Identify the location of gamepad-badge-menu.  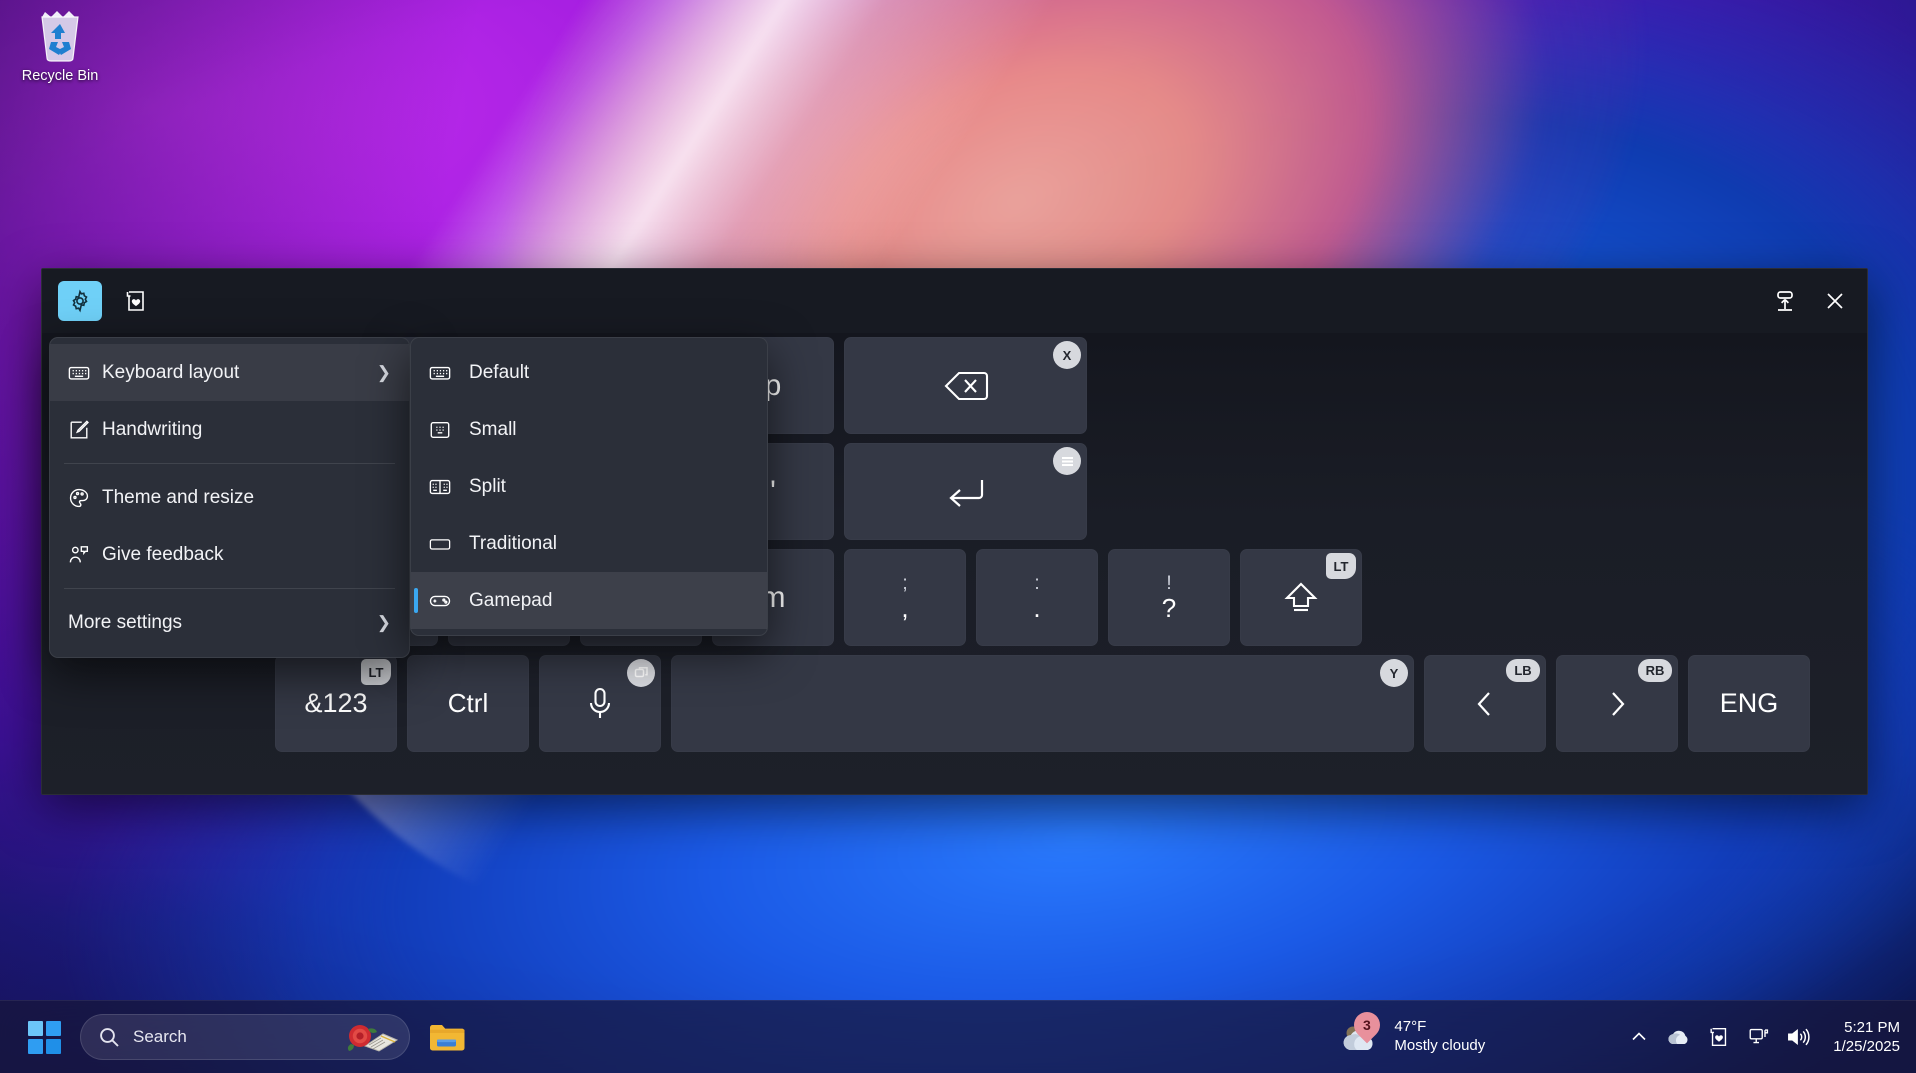
(1067, 461).